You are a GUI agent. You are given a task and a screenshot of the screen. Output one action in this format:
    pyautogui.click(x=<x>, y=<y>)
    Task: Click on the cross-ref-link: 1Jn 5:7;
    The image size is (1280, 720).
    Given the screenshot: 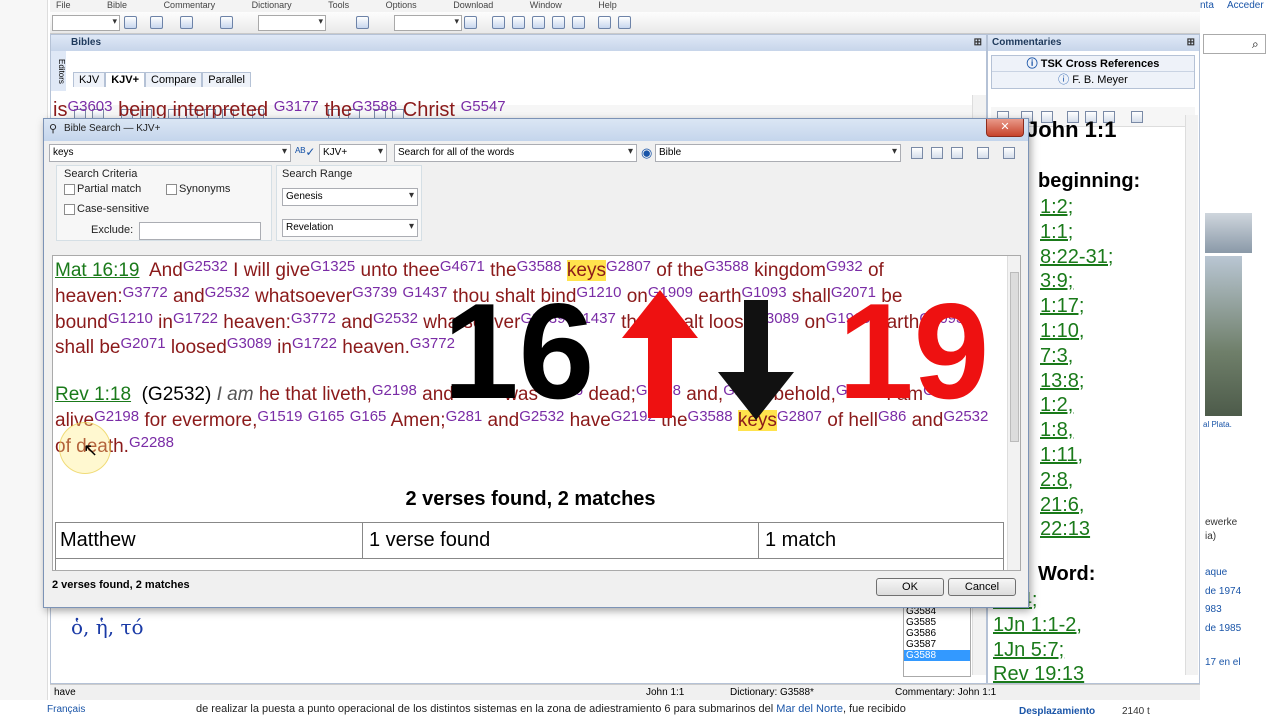 What is the action you would take?
    pyautogui.click(x=1038, y=650)
    